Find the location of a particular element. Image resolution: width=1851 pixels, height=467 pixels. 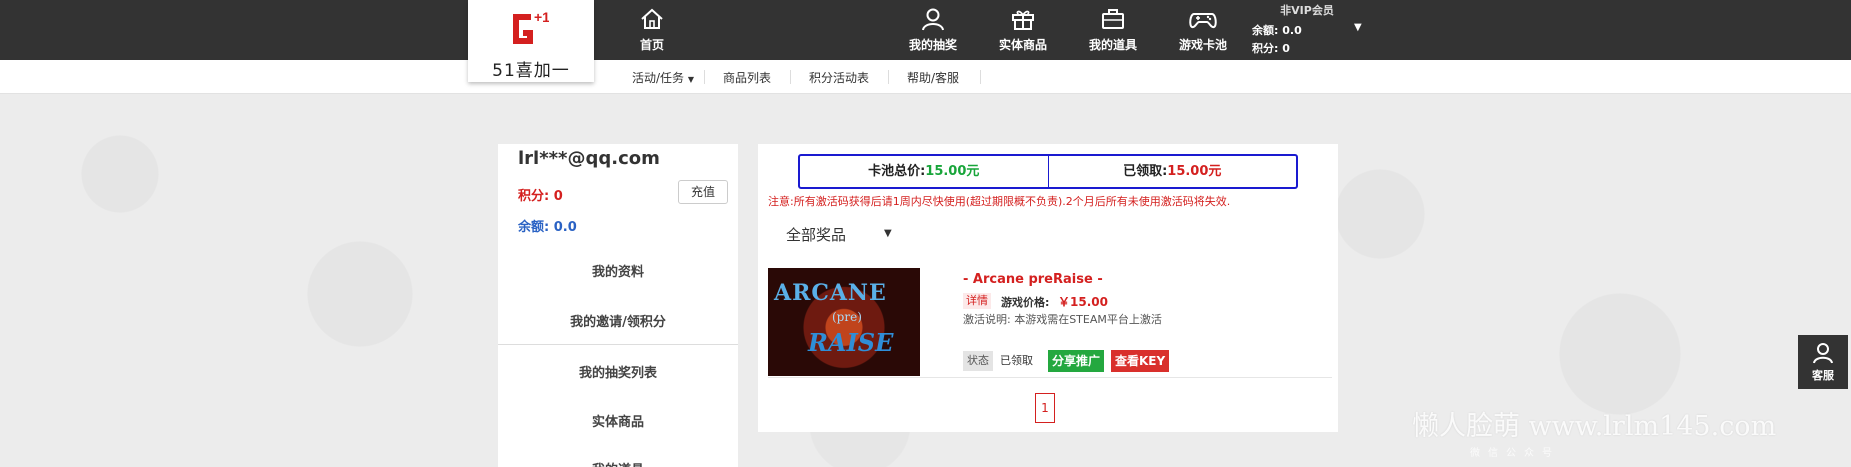

game-price-value: ￥15.00 is located at coordinates (1083, 302).